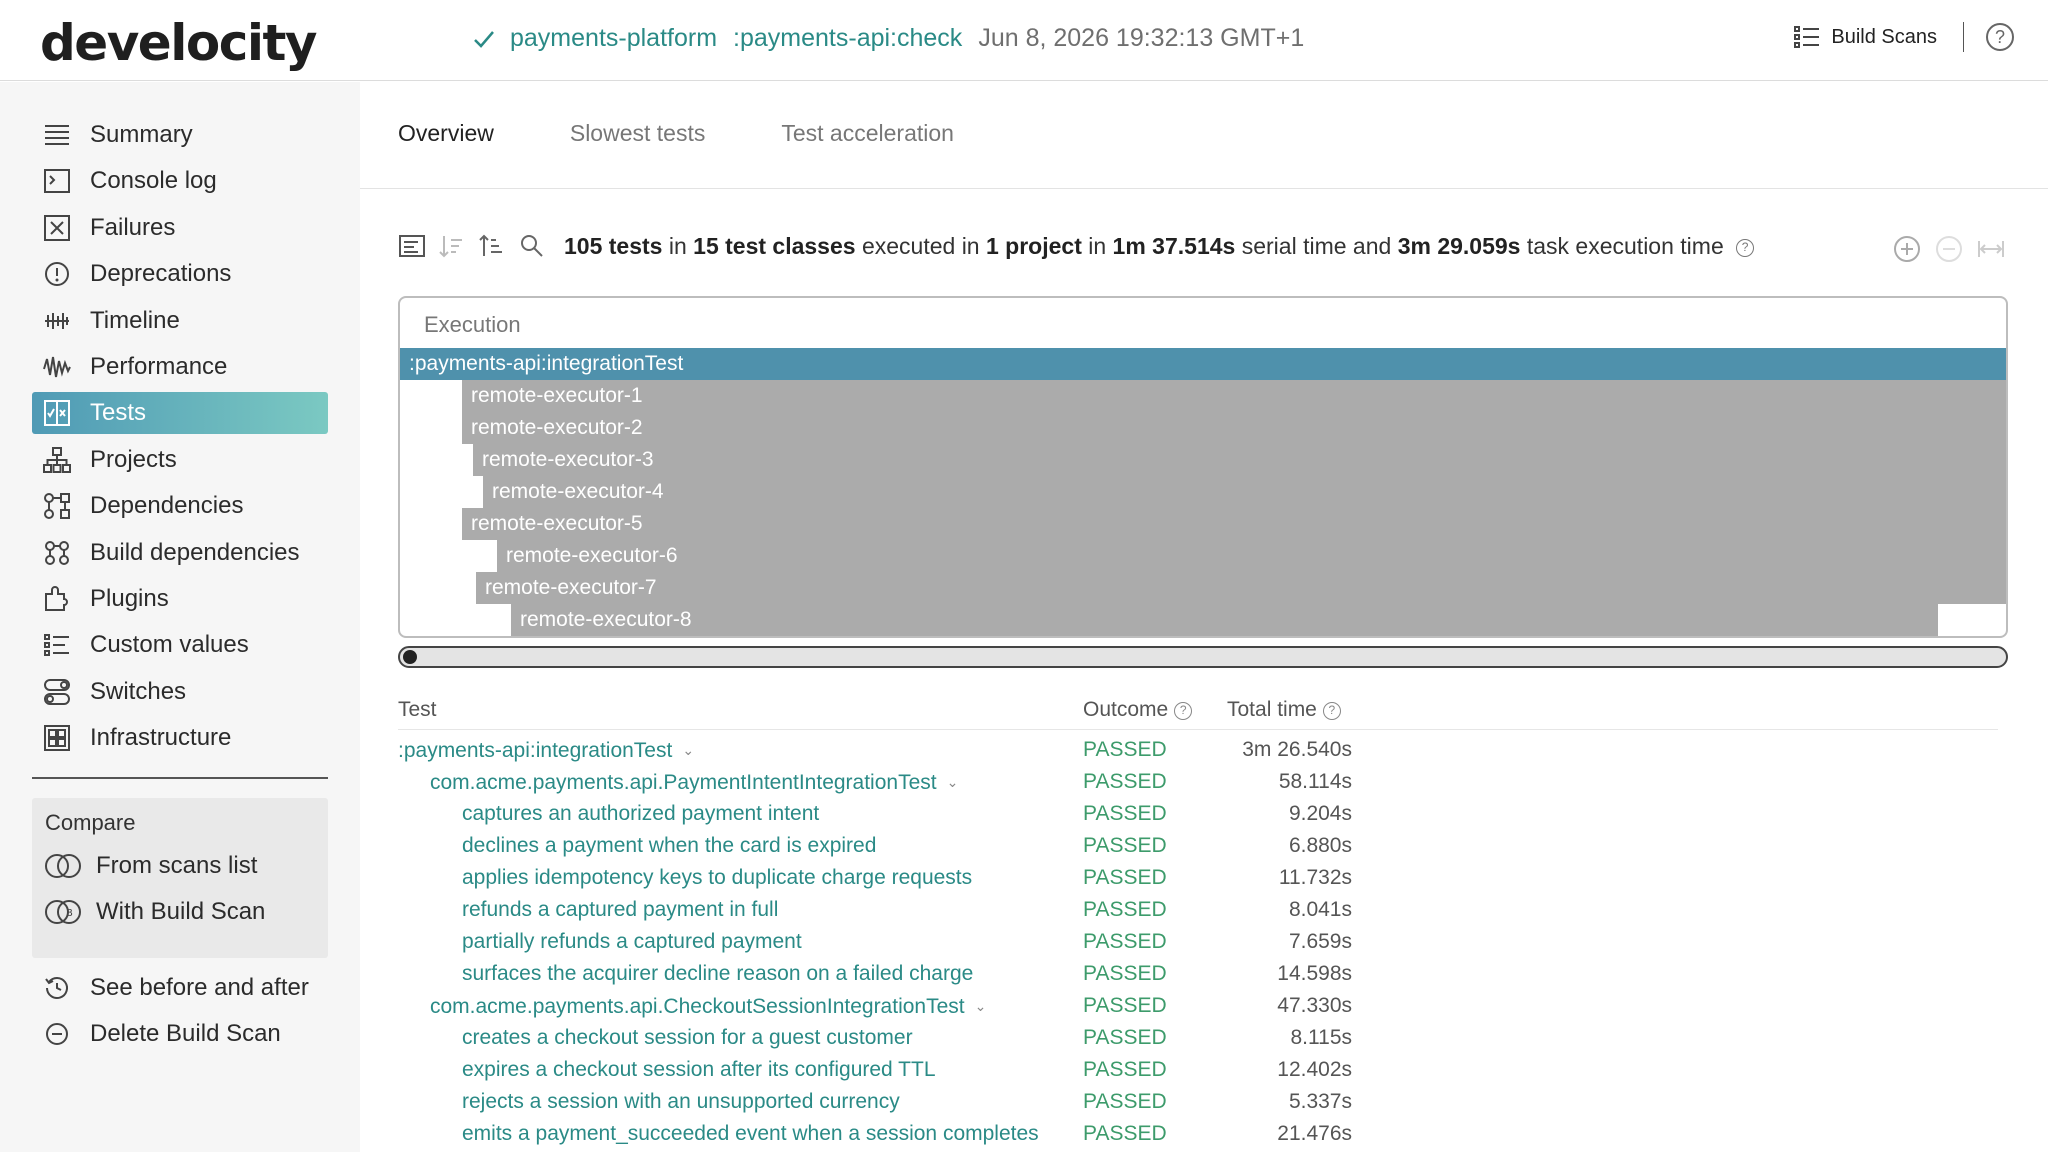  I want to click on execution-executor-row: remote-executor-3, so click(1239, 460).